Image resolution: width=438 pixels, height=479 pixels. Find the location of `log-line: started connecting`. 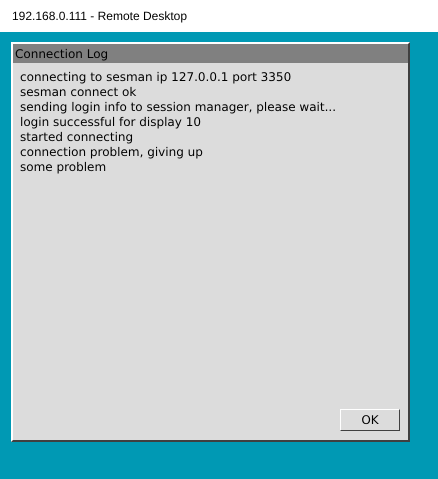

log-line: started connecting is located at coordinates (77, 137).